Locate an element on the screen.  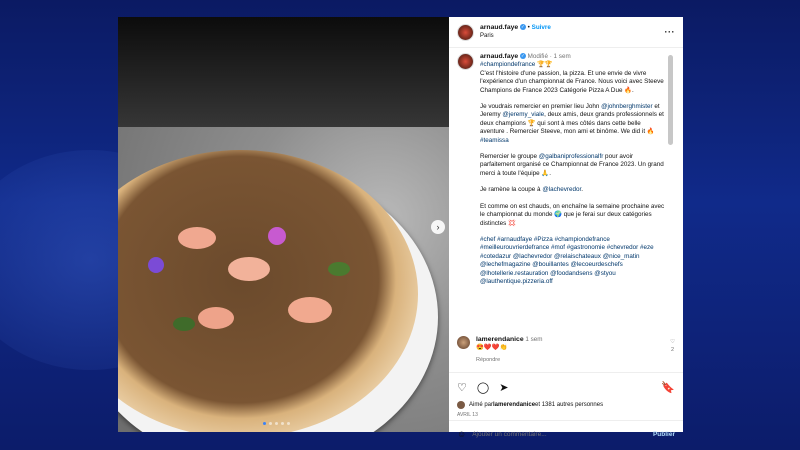
add-comment-bar: ☺ Ajouter un commentaire... Publier is located at coordinates (566, 434).